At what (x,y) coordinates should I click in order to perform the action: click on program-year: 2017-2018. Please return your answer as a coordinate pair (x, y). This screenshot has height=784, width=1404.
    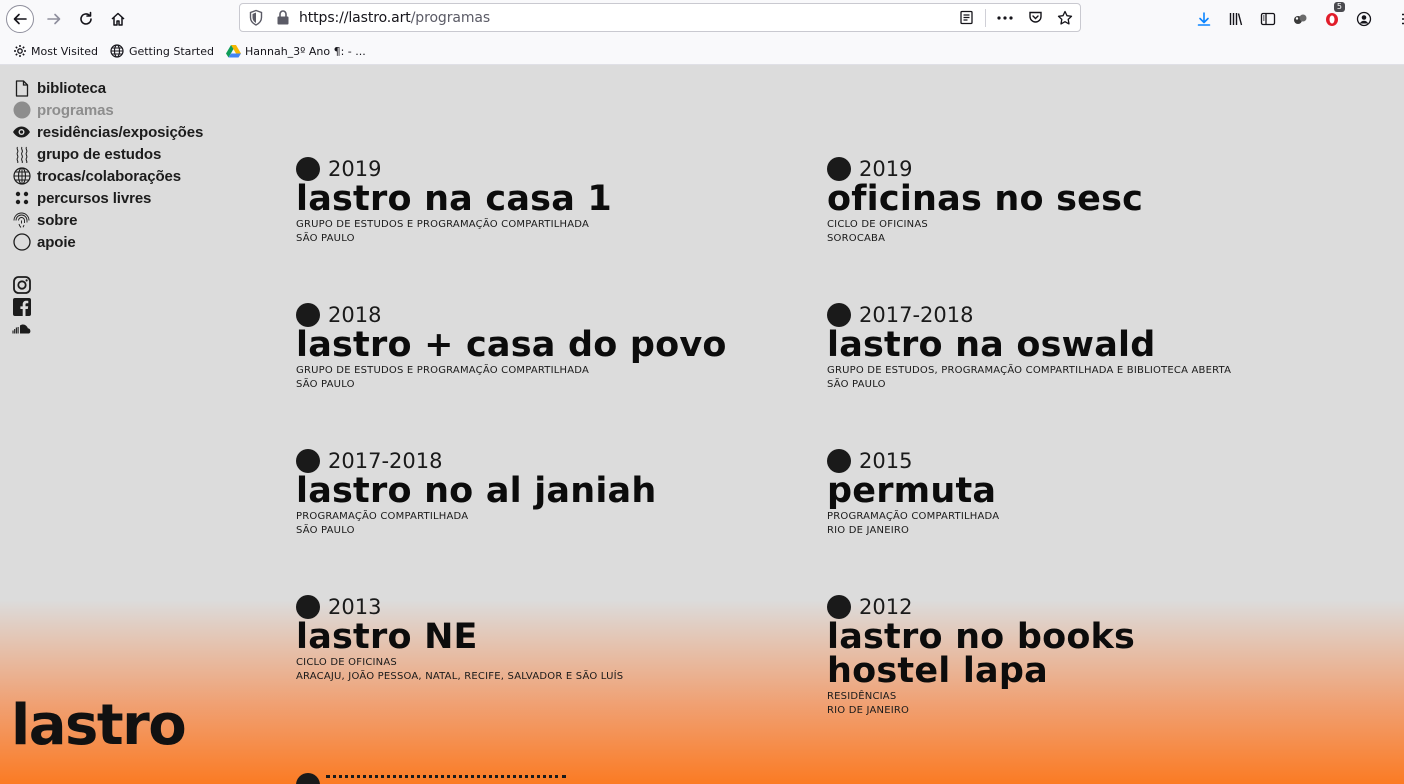
    Looking at the image, I should click on (916, 315).